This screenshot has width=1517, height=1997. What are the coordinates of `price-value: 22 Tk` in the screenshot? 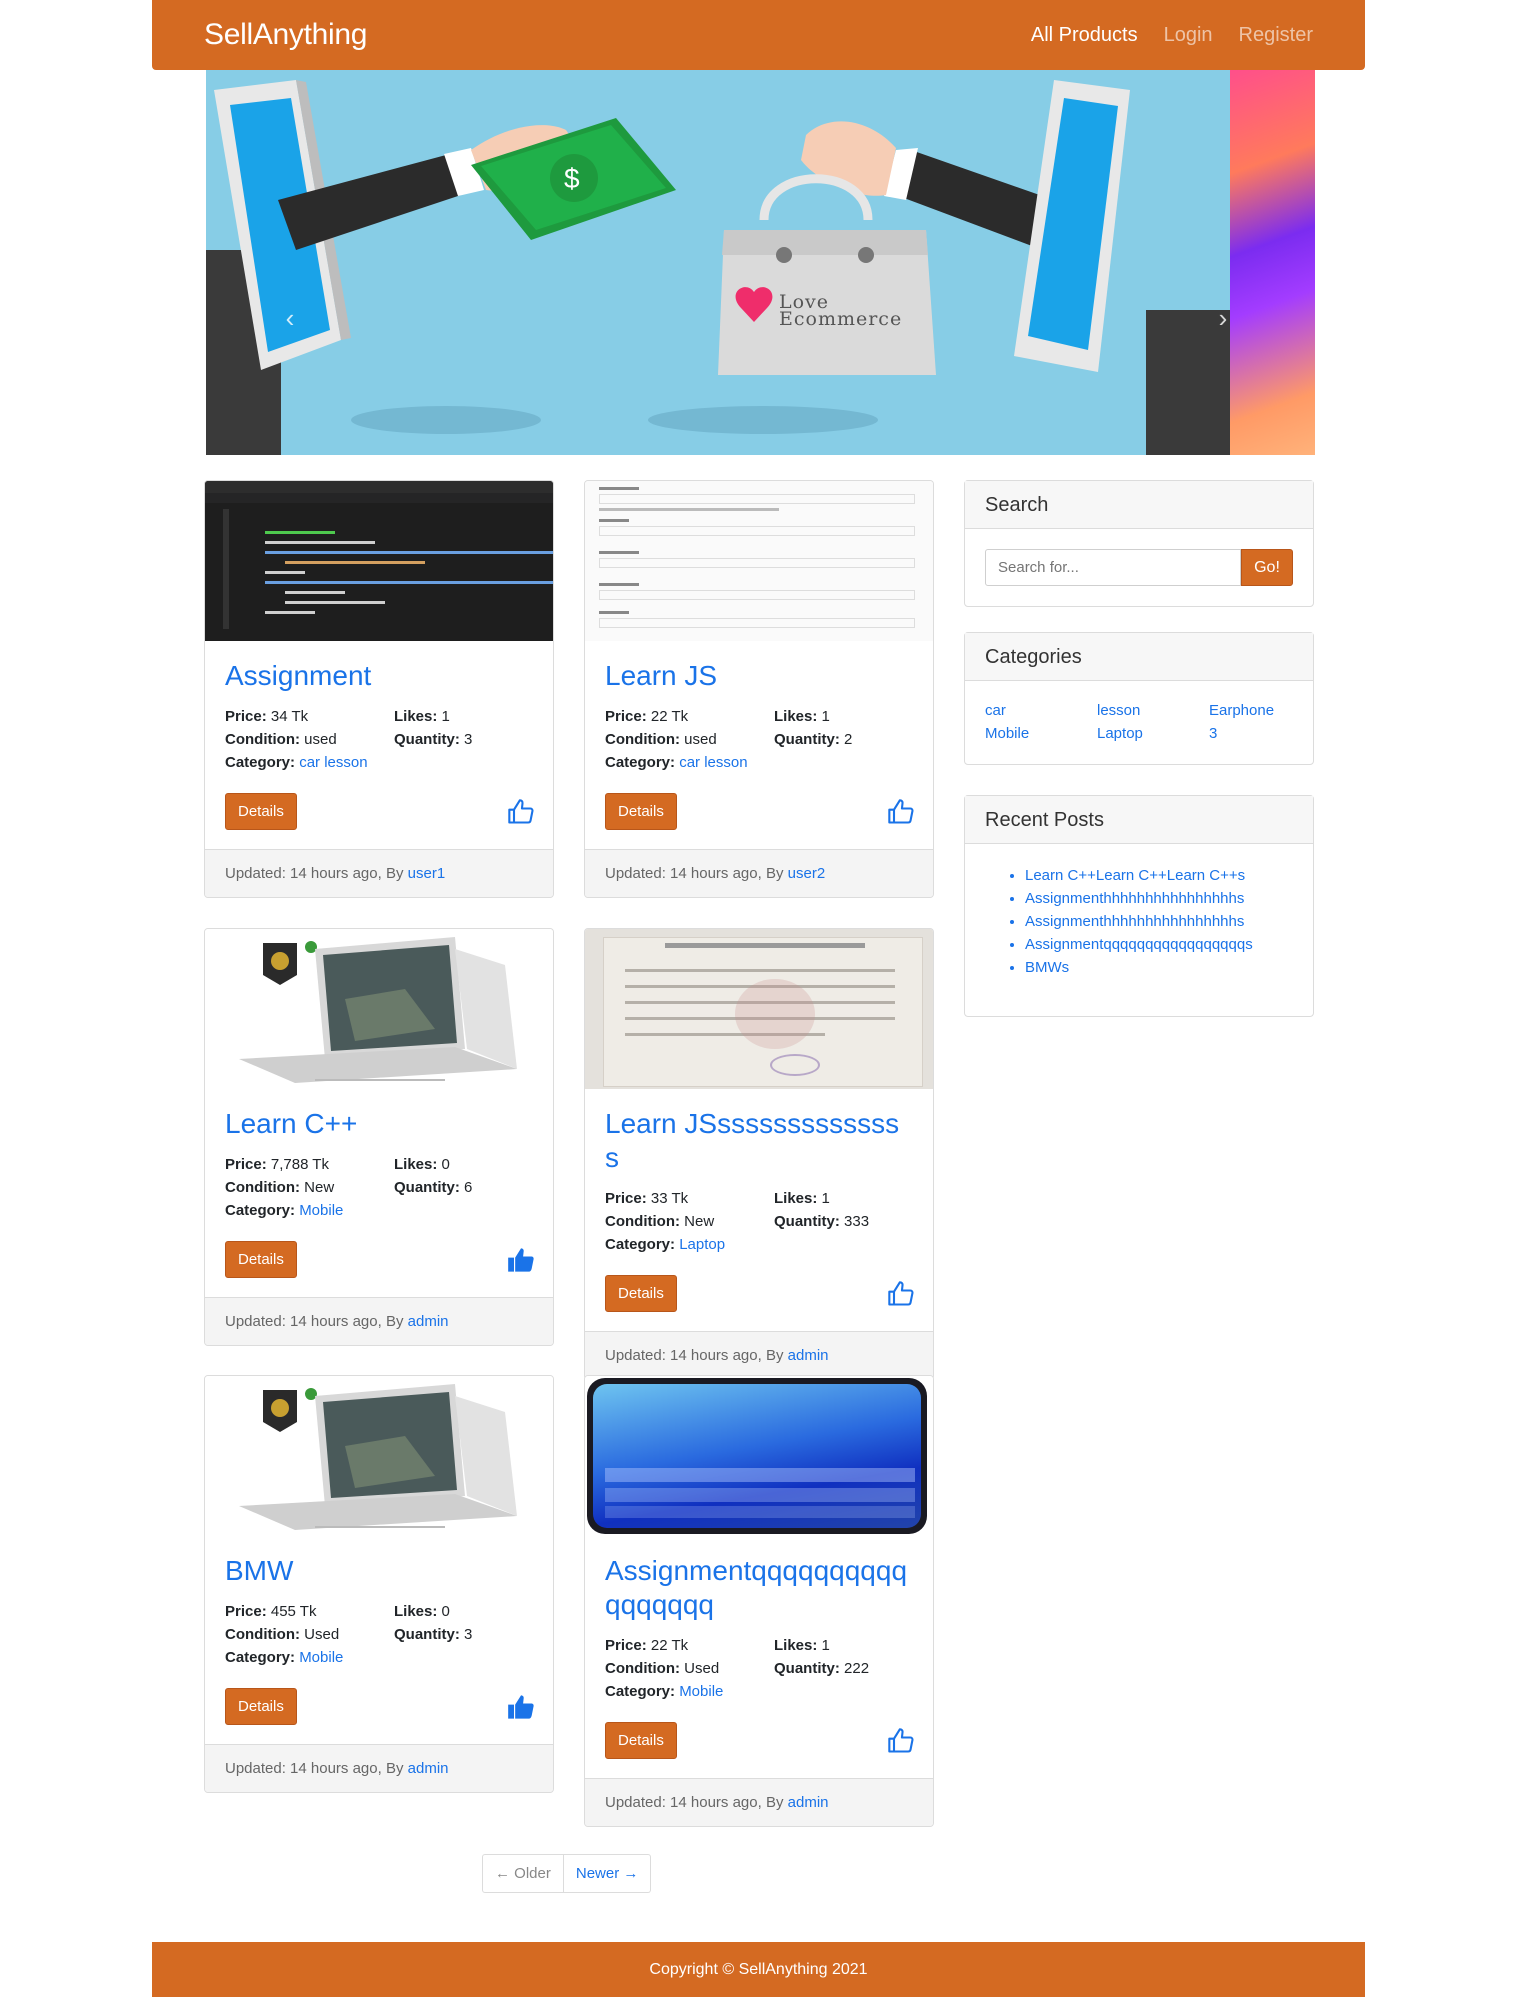 It's located at (669, 716).